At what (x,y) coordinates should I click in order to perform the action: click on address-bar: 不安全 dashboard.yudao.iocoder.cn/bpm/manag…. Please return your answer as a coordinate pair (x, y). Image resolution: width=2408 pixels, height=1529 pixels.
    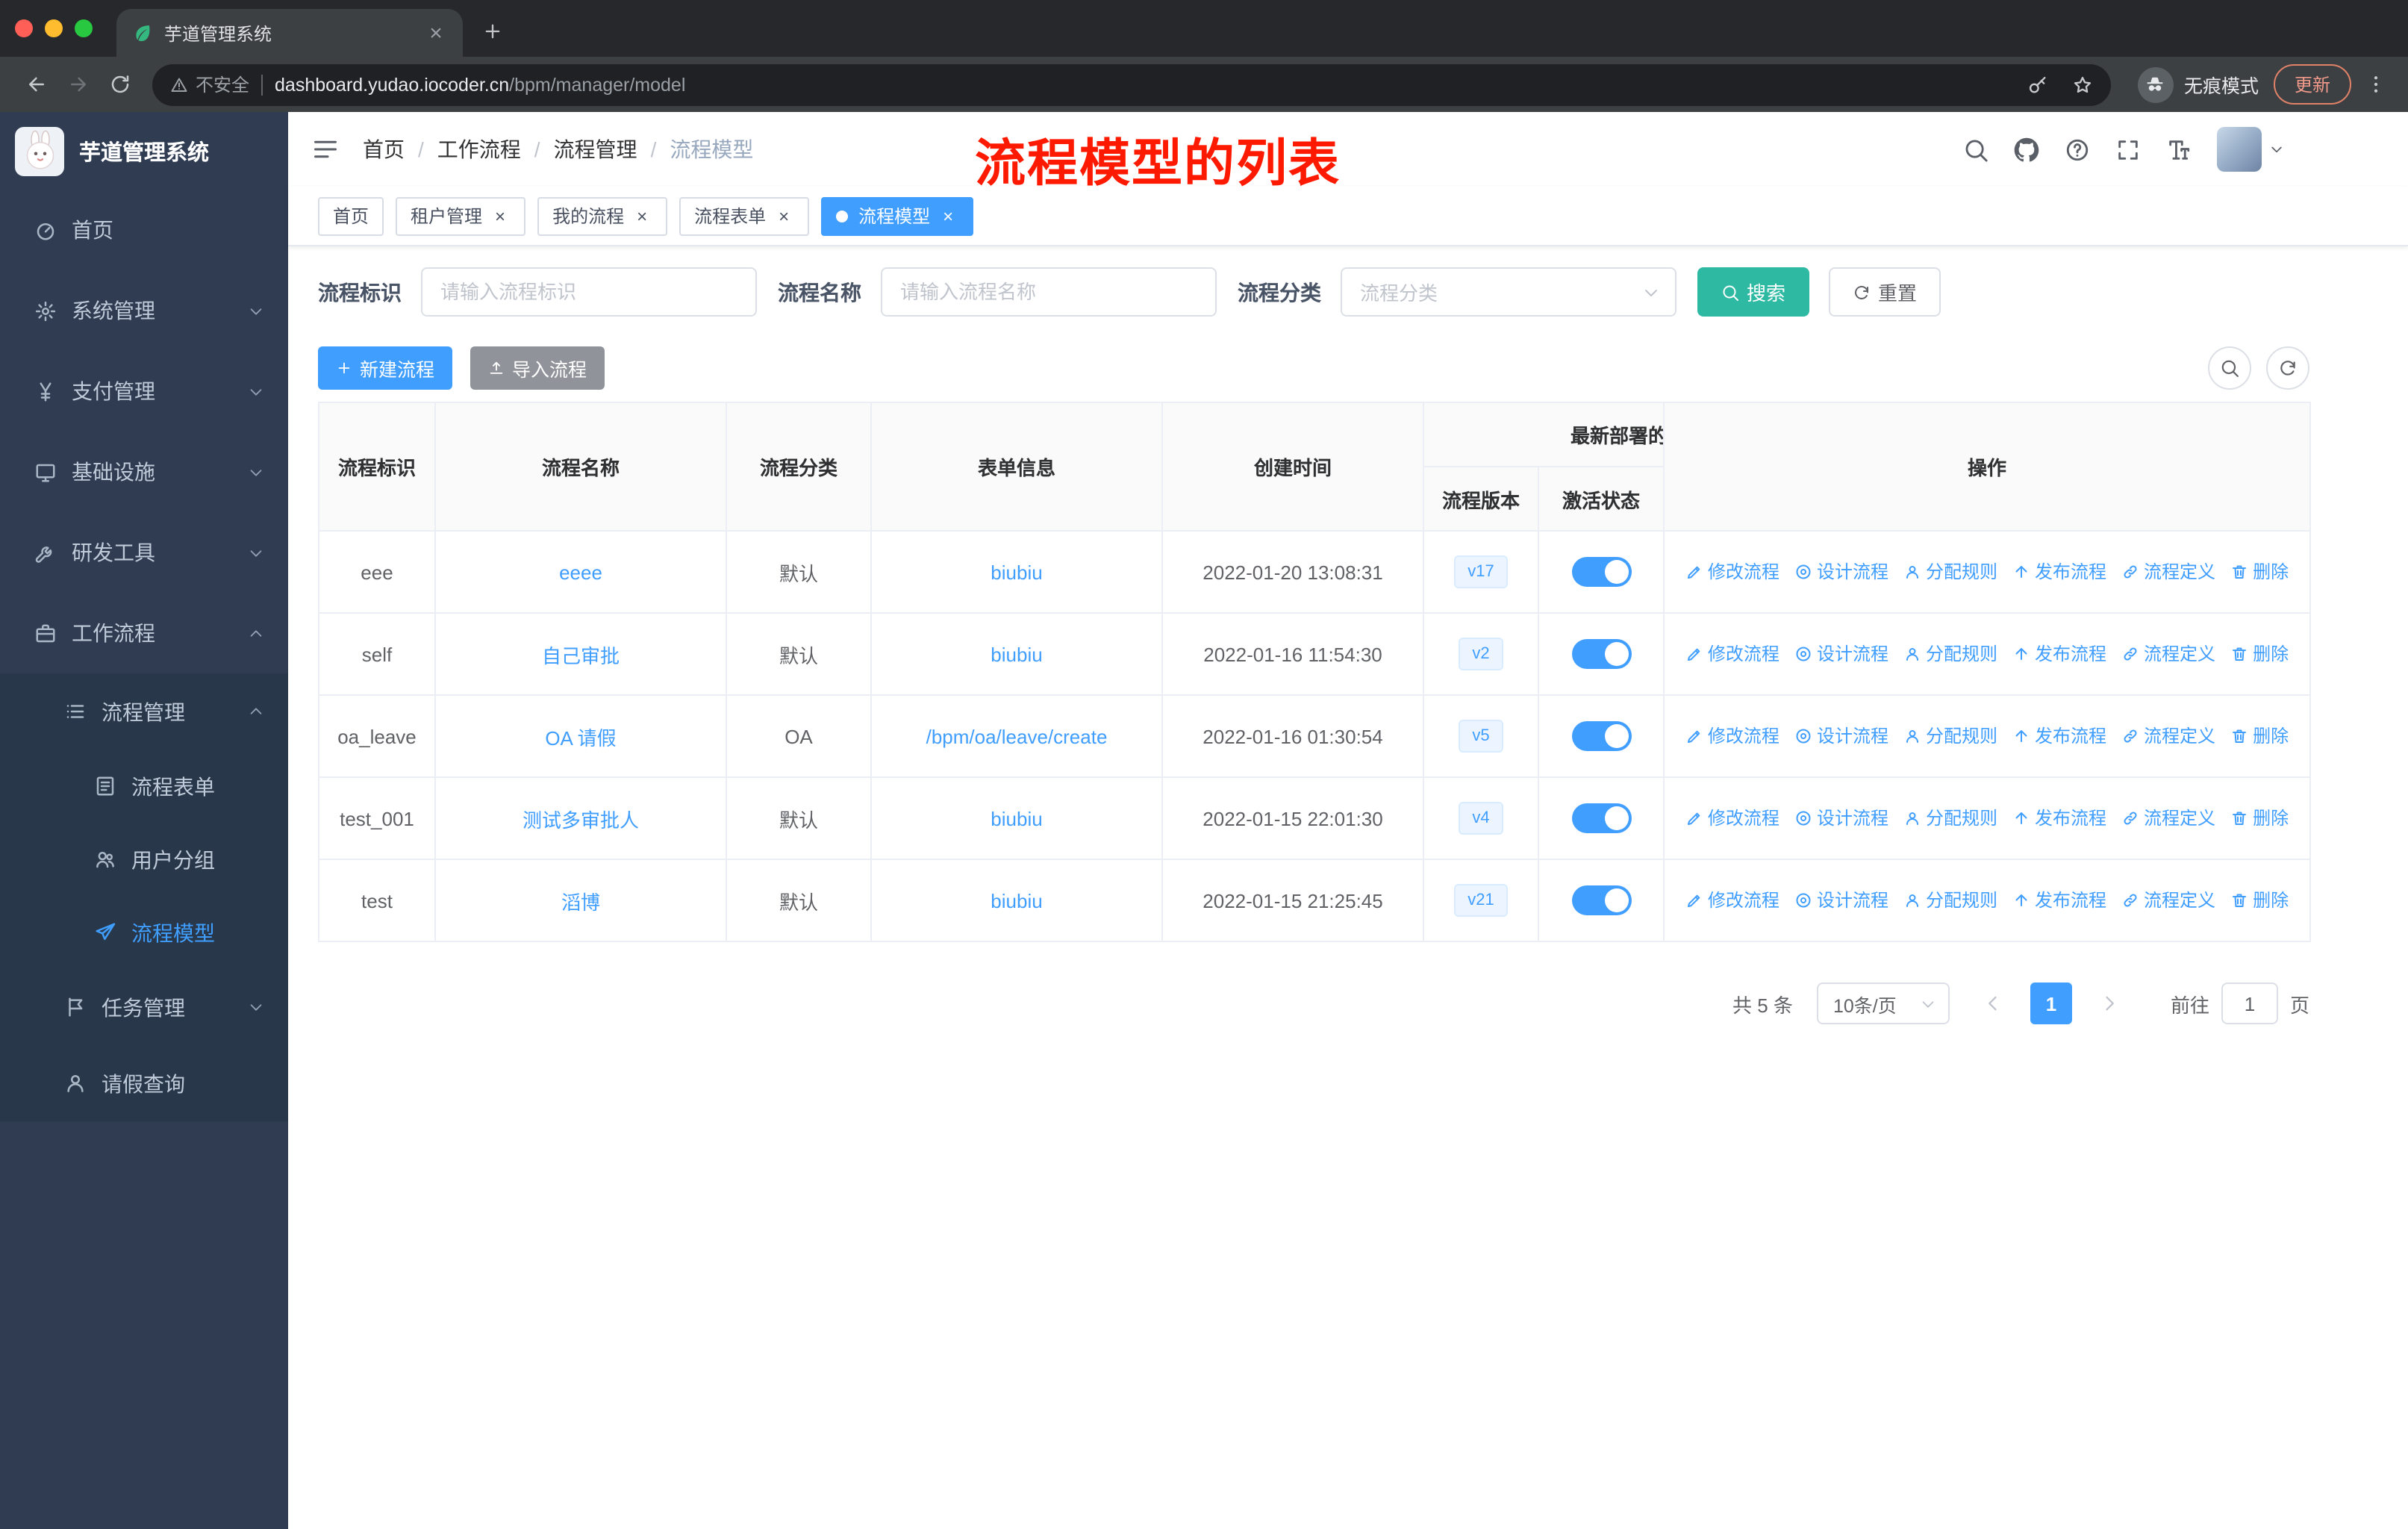
    Looking at the image, I should click on (1131, 84).